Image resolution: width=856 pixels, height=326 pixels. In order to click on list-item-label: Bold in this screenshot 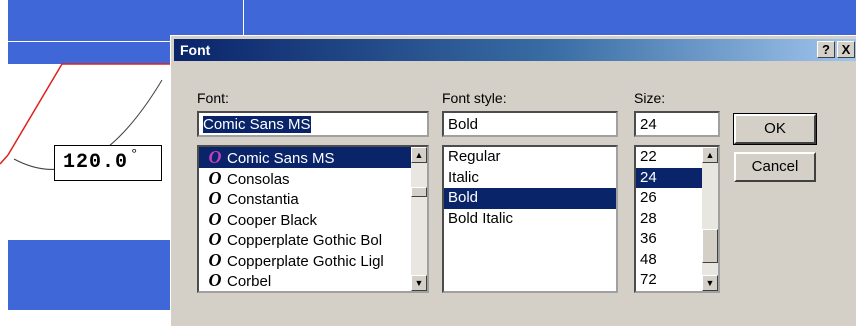, I will do `click(463, 197)`.